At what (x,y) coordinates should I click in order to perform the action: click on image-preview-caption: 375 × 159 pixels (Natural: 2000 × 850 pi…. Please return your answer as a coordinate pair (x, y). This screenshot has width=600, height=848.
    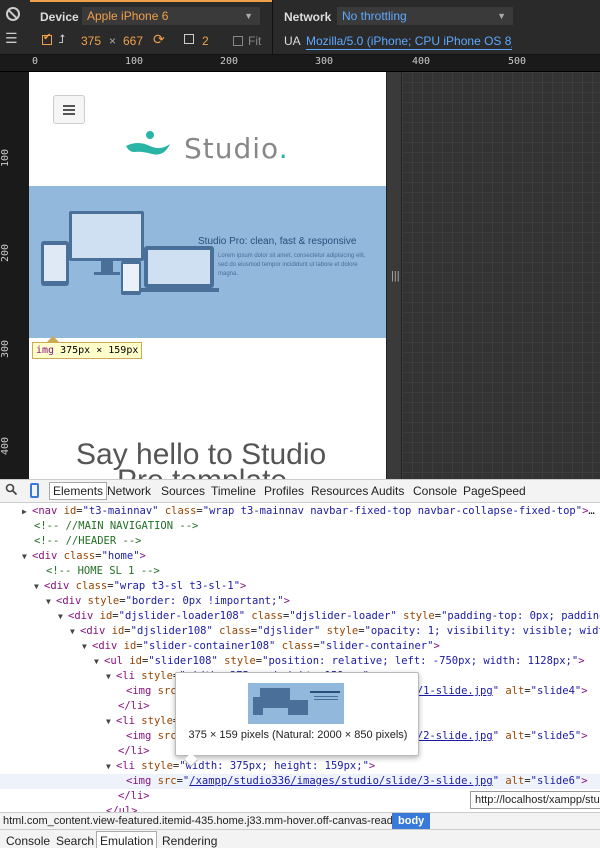
    Looking at the image, I should click on (298, 735).